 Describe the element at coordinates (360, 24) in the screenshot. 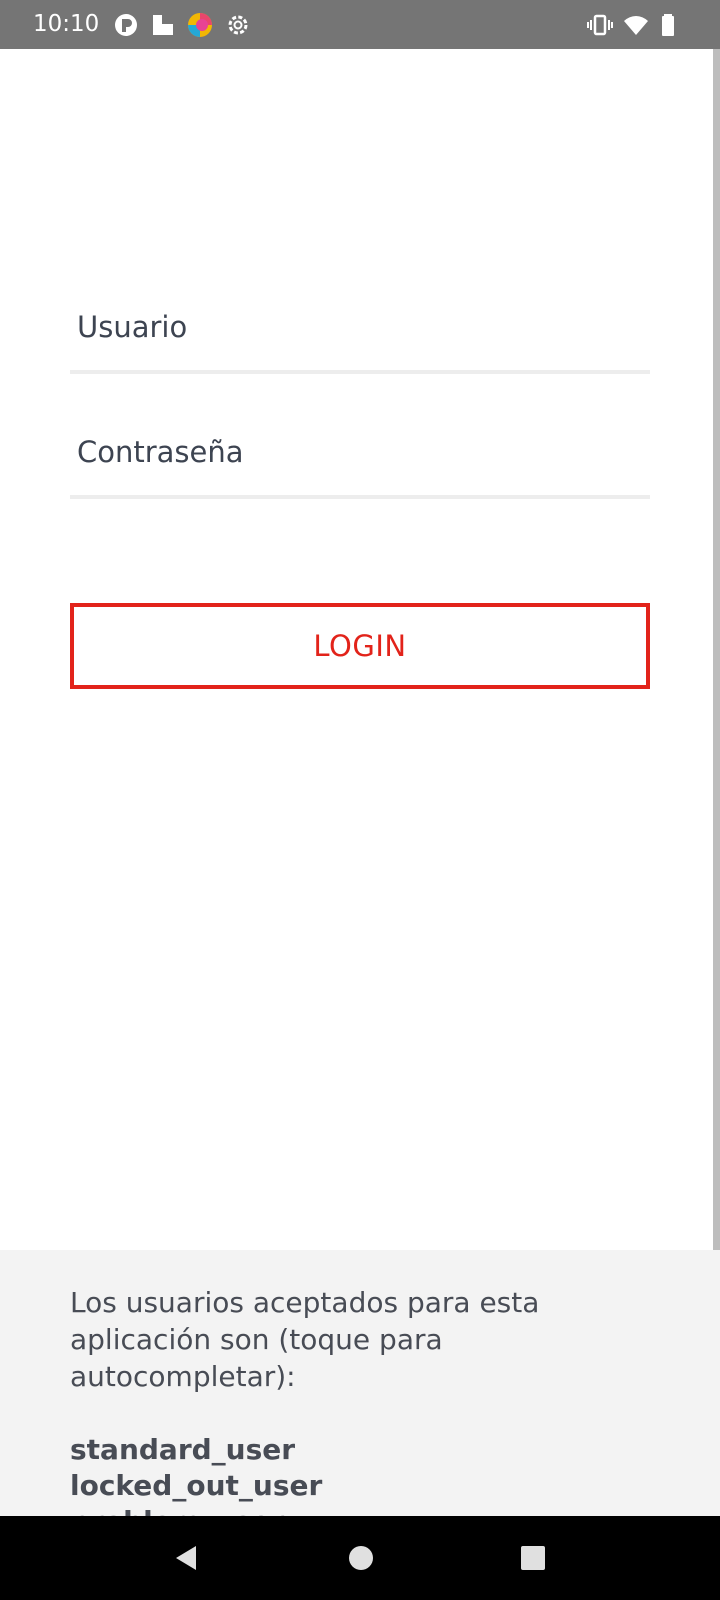

I see `status-bar: 10:10` at that location.